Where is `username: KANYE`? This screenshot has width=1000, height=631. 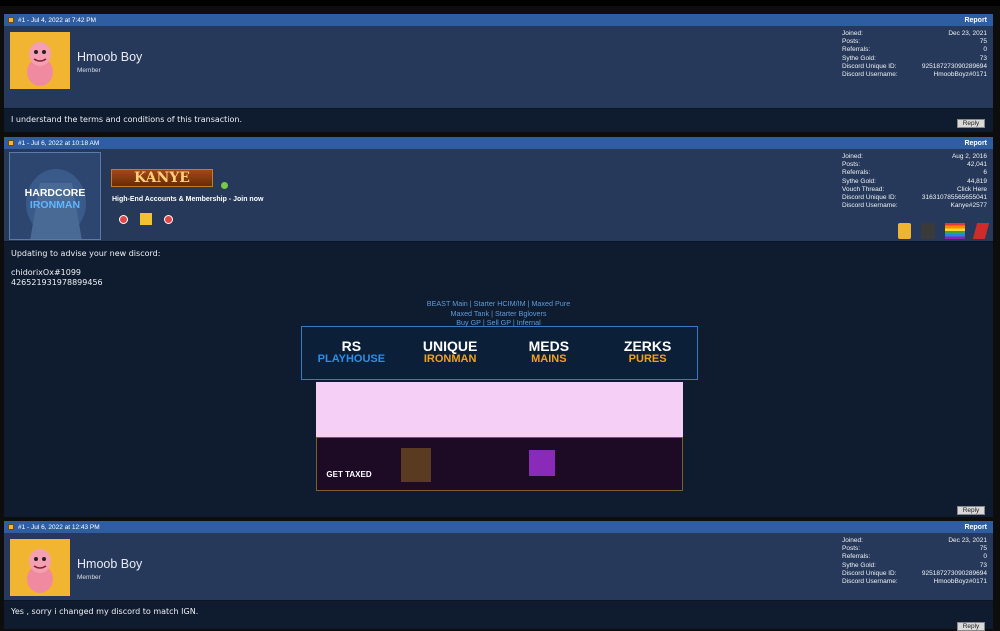
username: KANYE is located at coordinates (162, 178).